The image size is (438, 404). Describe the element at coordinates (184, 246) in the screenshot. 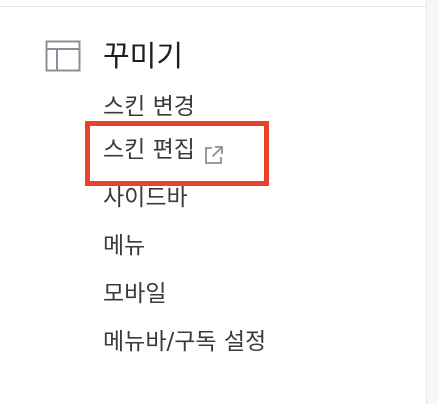

I see `menu-item-menu: 메뉴` at that location.